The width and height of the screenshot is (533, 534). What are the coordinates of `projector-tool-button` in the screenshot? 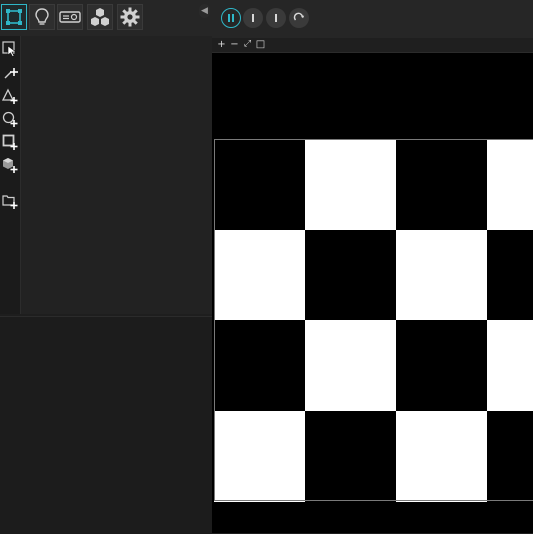 It's located at (70, 17).